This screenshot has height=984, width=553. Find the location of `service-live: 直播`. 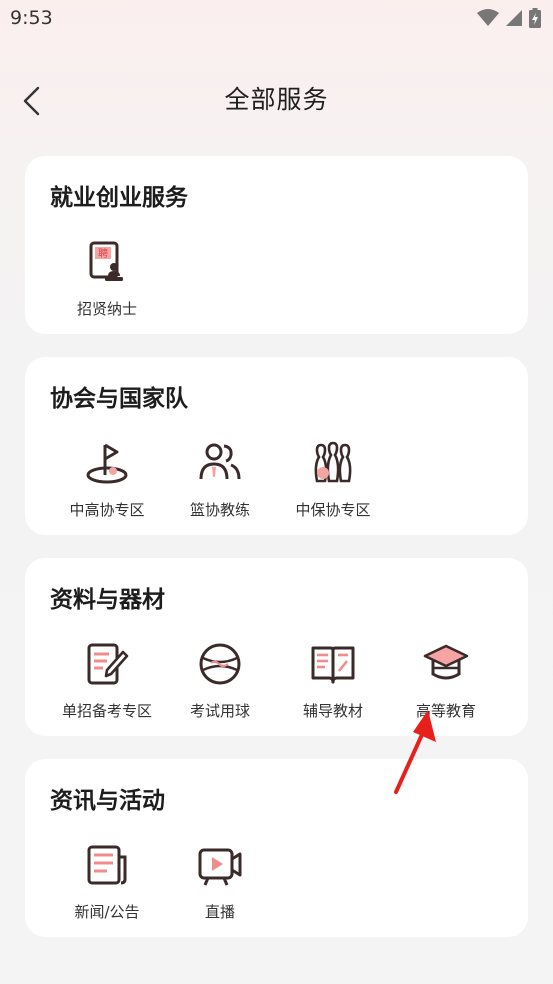

service-live: 直播 is located at coordinates (220, 882).